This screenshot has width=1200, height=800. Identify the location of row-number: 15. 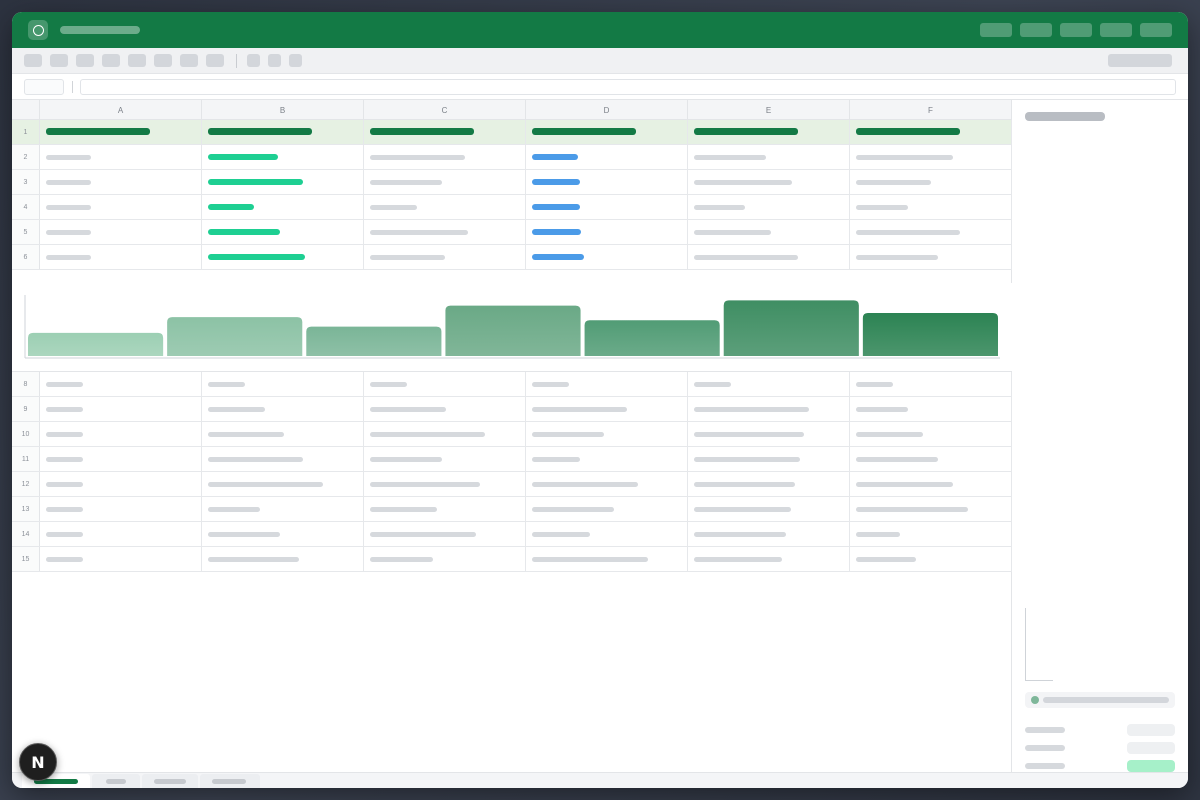
(26, 559).